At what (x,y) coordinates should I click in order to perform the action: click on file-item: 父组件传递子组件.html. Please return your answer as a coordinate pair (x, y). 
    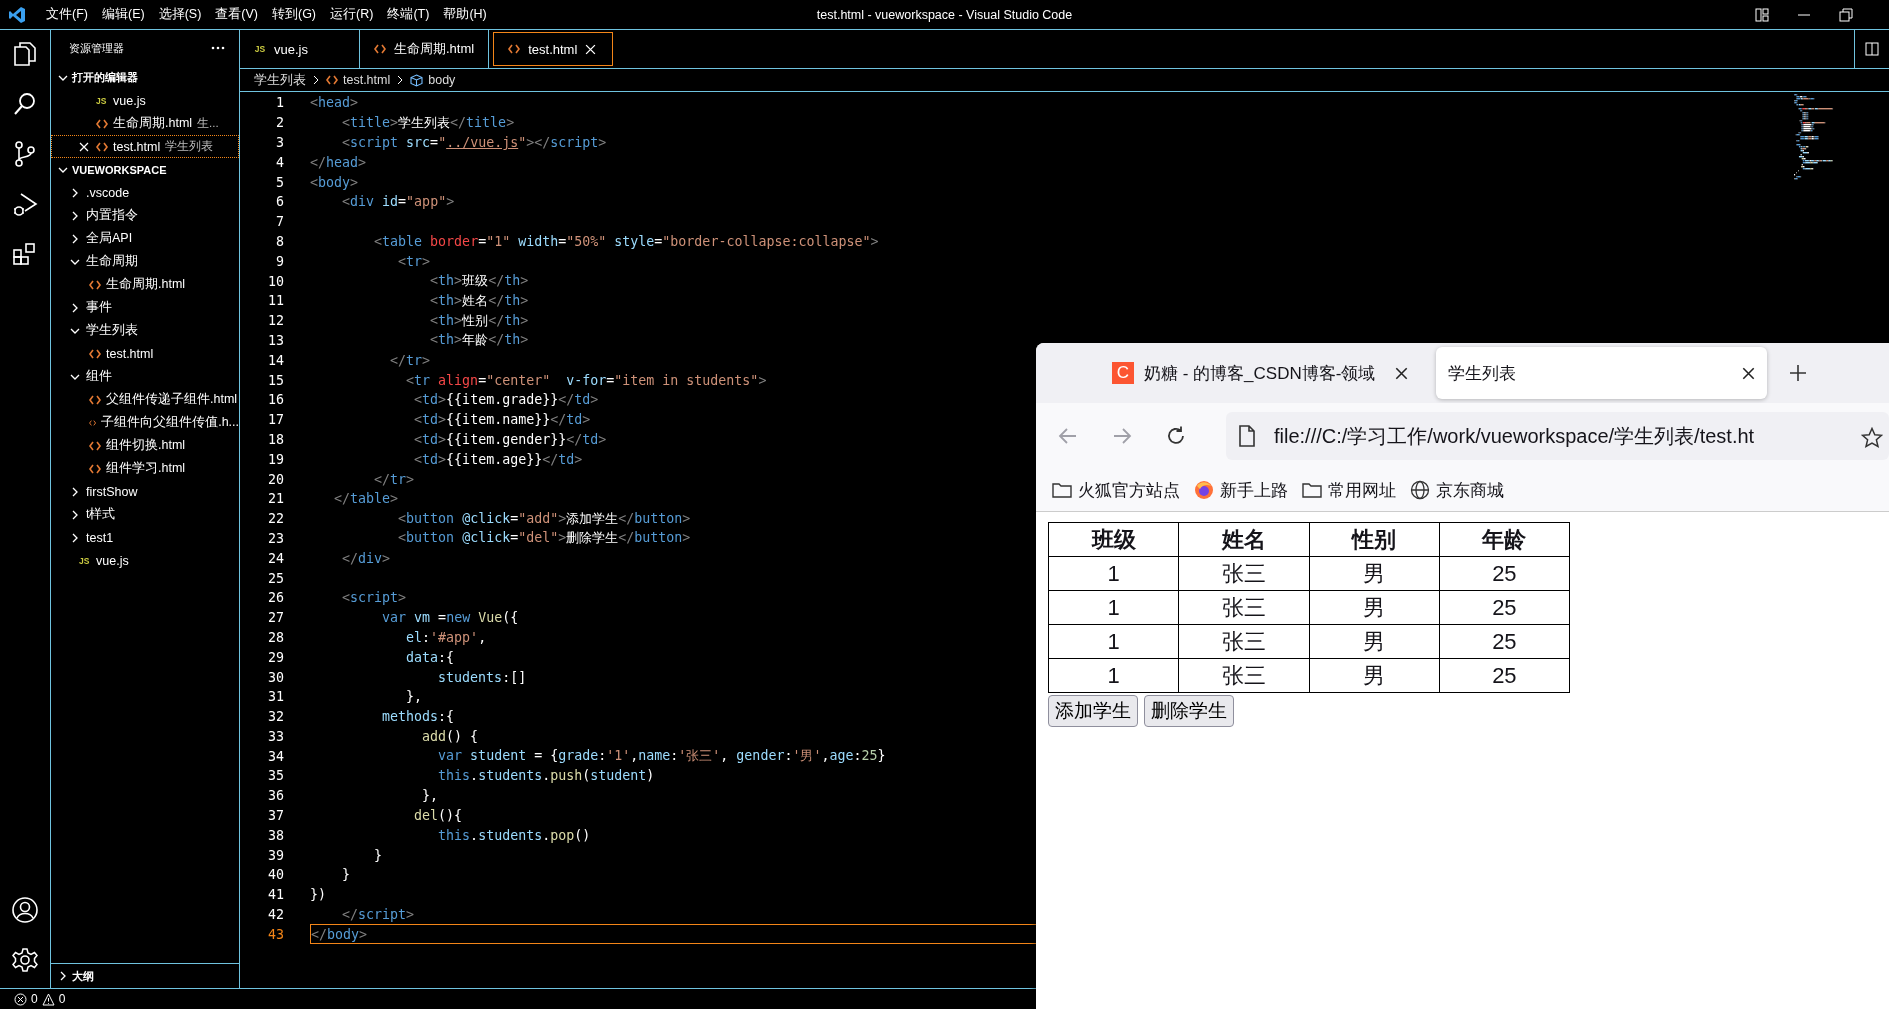
    Looking at the image, I should click on (145, 399).